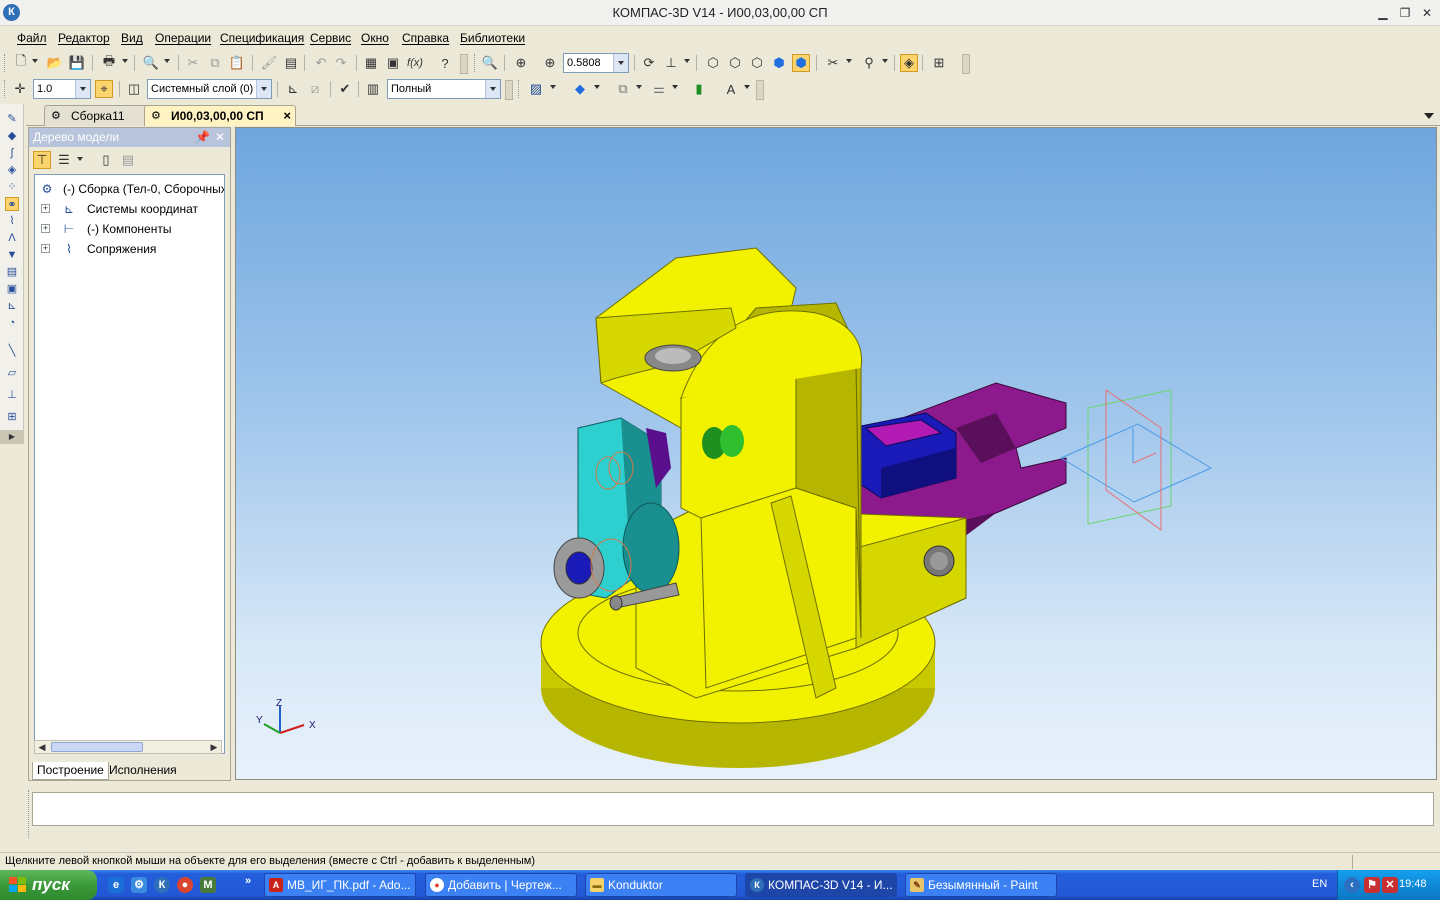 The width and height of the screenshot is (1440, 900). I want to click on security-icon: ✕, so click(1390, 885).